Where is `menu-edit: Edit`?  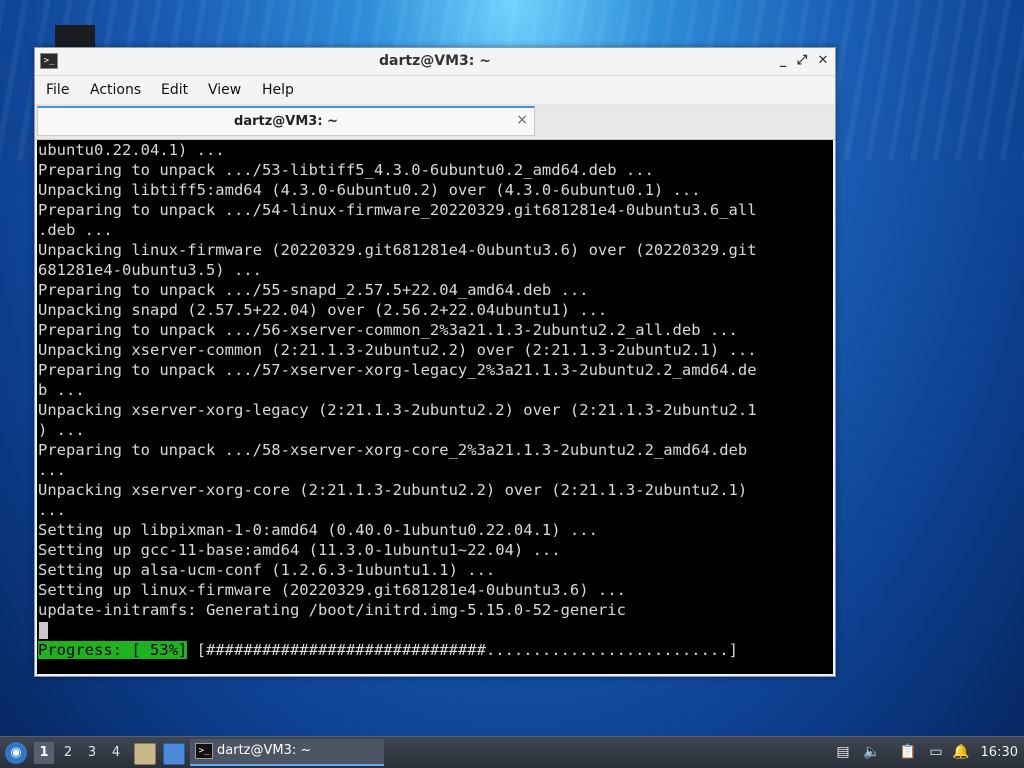
menu-edit: Edit is located at coordinates (174, 90).